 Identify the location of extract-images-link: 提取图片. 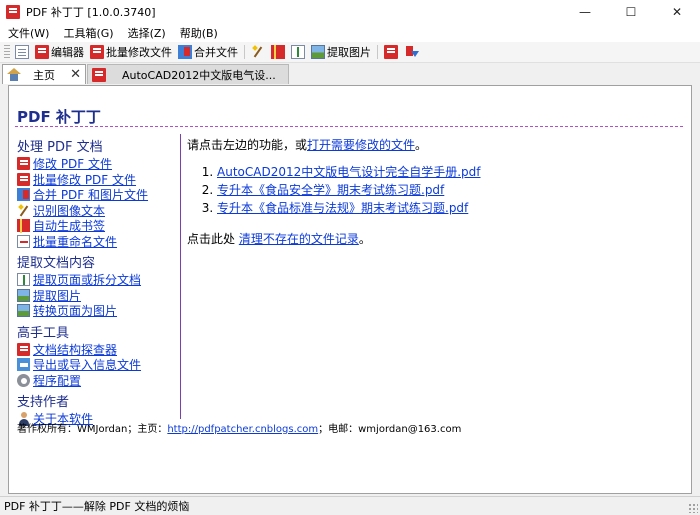
(57, 295).